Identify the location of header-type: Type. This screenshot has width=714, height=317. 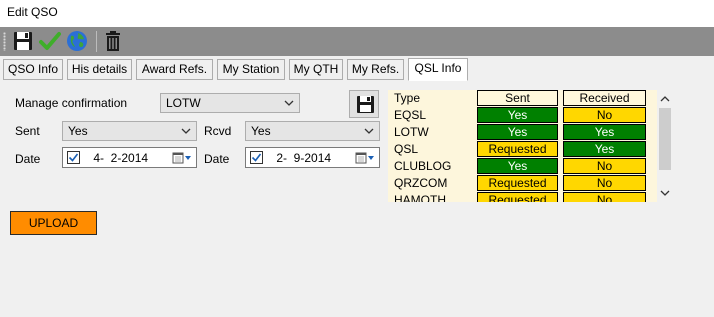
(407, 98).